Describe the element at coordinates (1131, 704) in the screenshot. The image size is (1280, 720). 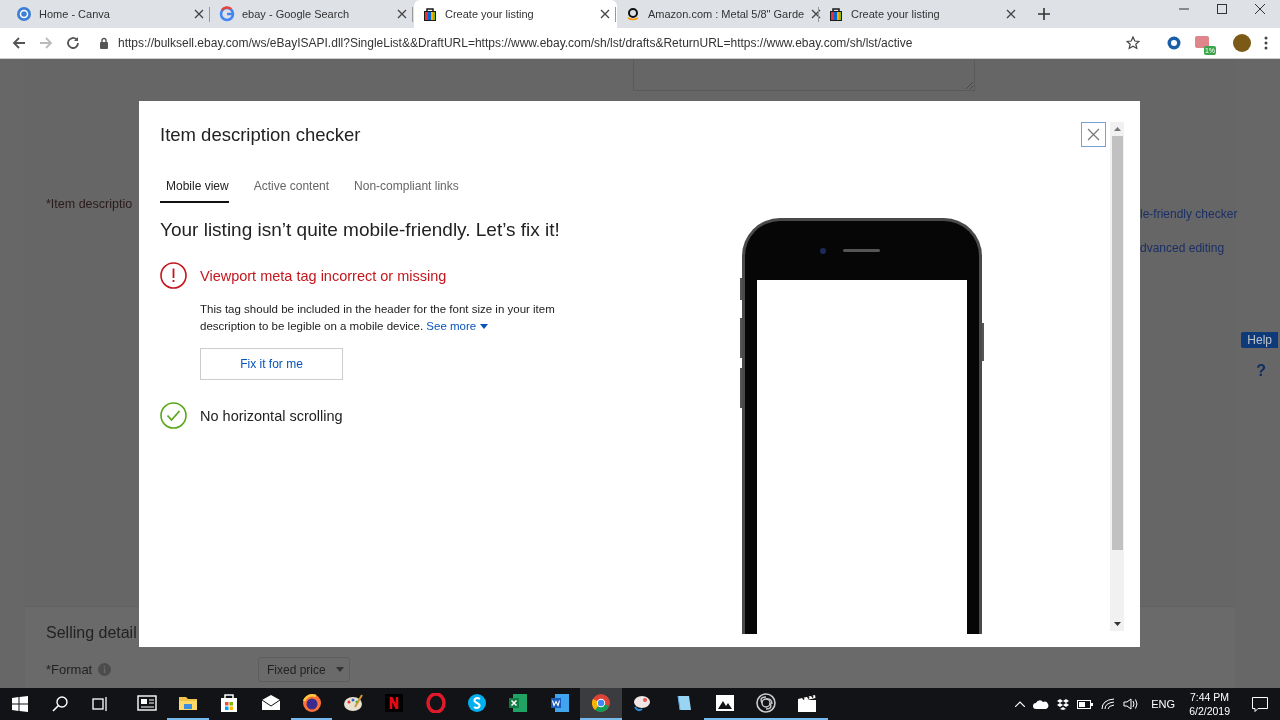
I see `speaker-icon` at that location.